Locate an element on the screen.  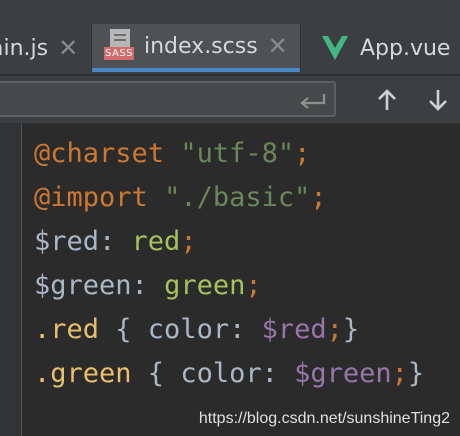
code-token: red is located at coordinates (156, 241).